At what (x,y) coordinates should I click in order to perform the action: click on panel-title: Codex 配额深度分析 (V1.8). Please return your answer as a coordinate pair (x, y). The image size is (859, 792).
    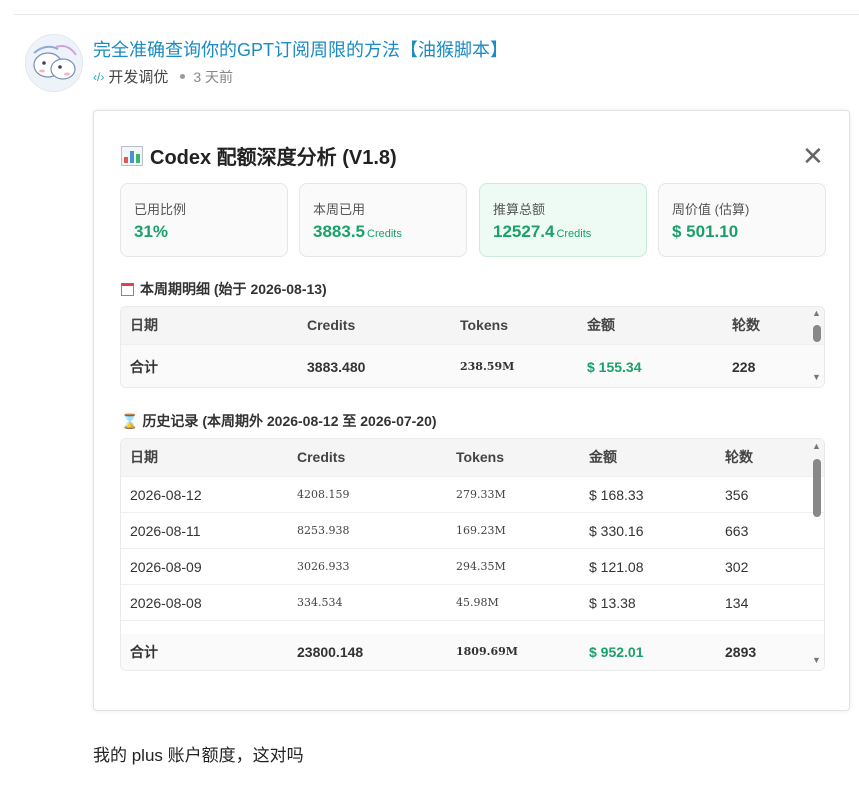
    Looking at the image, I should click on (259, 155).